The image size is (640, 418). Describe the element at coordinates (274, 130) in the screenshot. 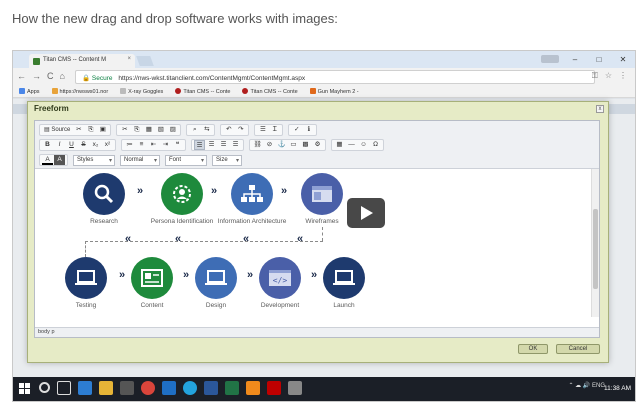

I see `remove-format-icon: Ꮖ` at that location.